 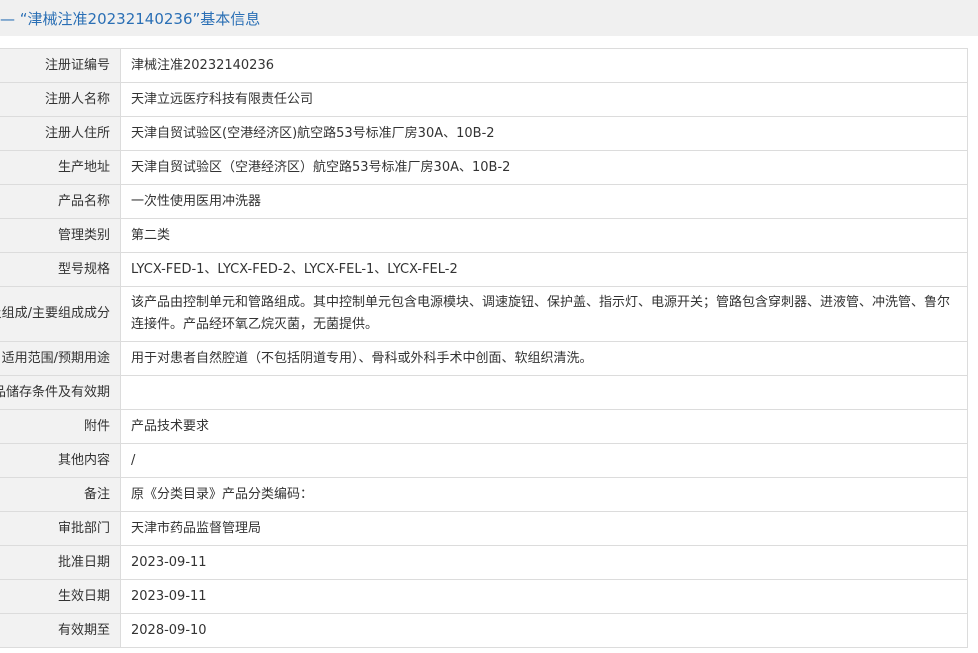 What do you see at coordinates (544, 494) in the screenshot?
I see `row-value: 原《分类目录》产品分类编码：` at bounding box center [544, 494].